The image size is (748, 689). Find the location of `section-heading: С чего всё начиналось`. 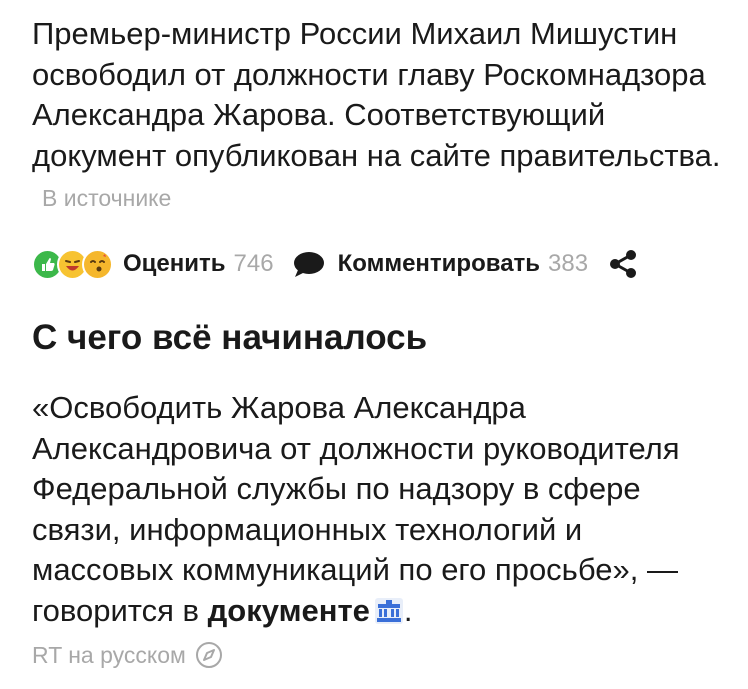

section-heading: С чего всё начиналось is located at coordinates (230, 337).